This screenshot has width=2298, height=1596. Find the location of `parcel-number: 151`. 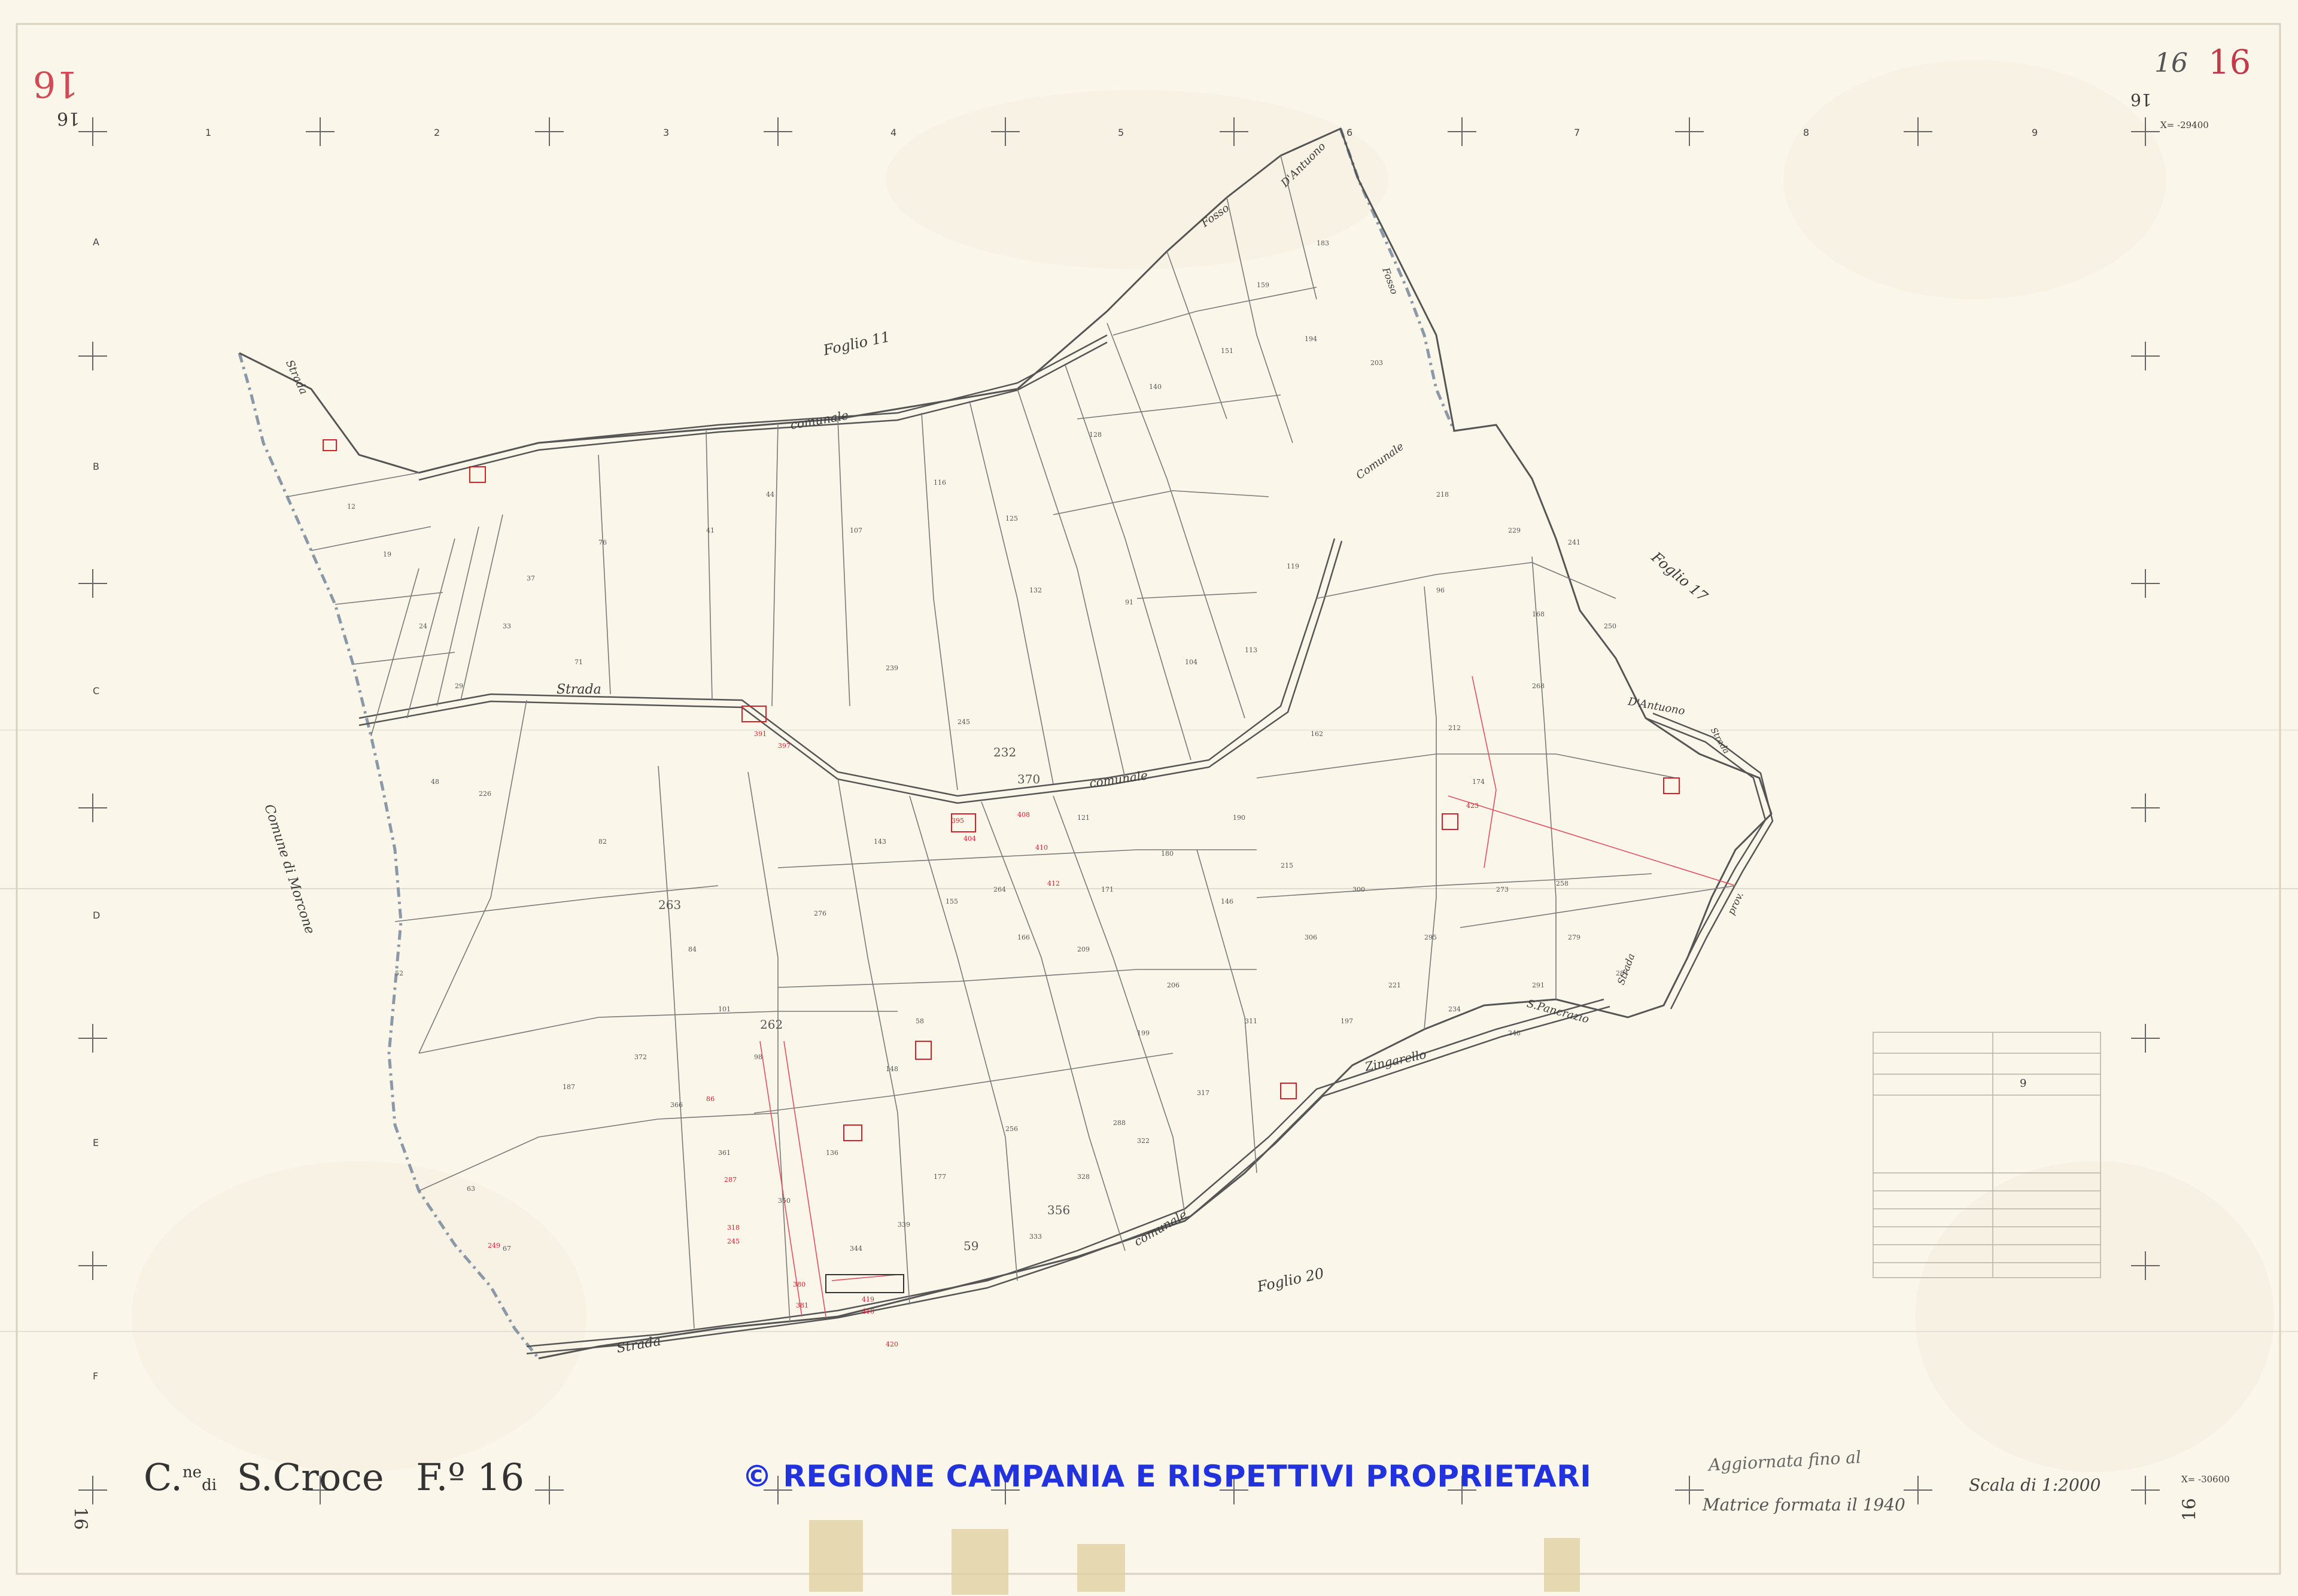

parcel-number: 151 is located at coordinates (1227, 351).